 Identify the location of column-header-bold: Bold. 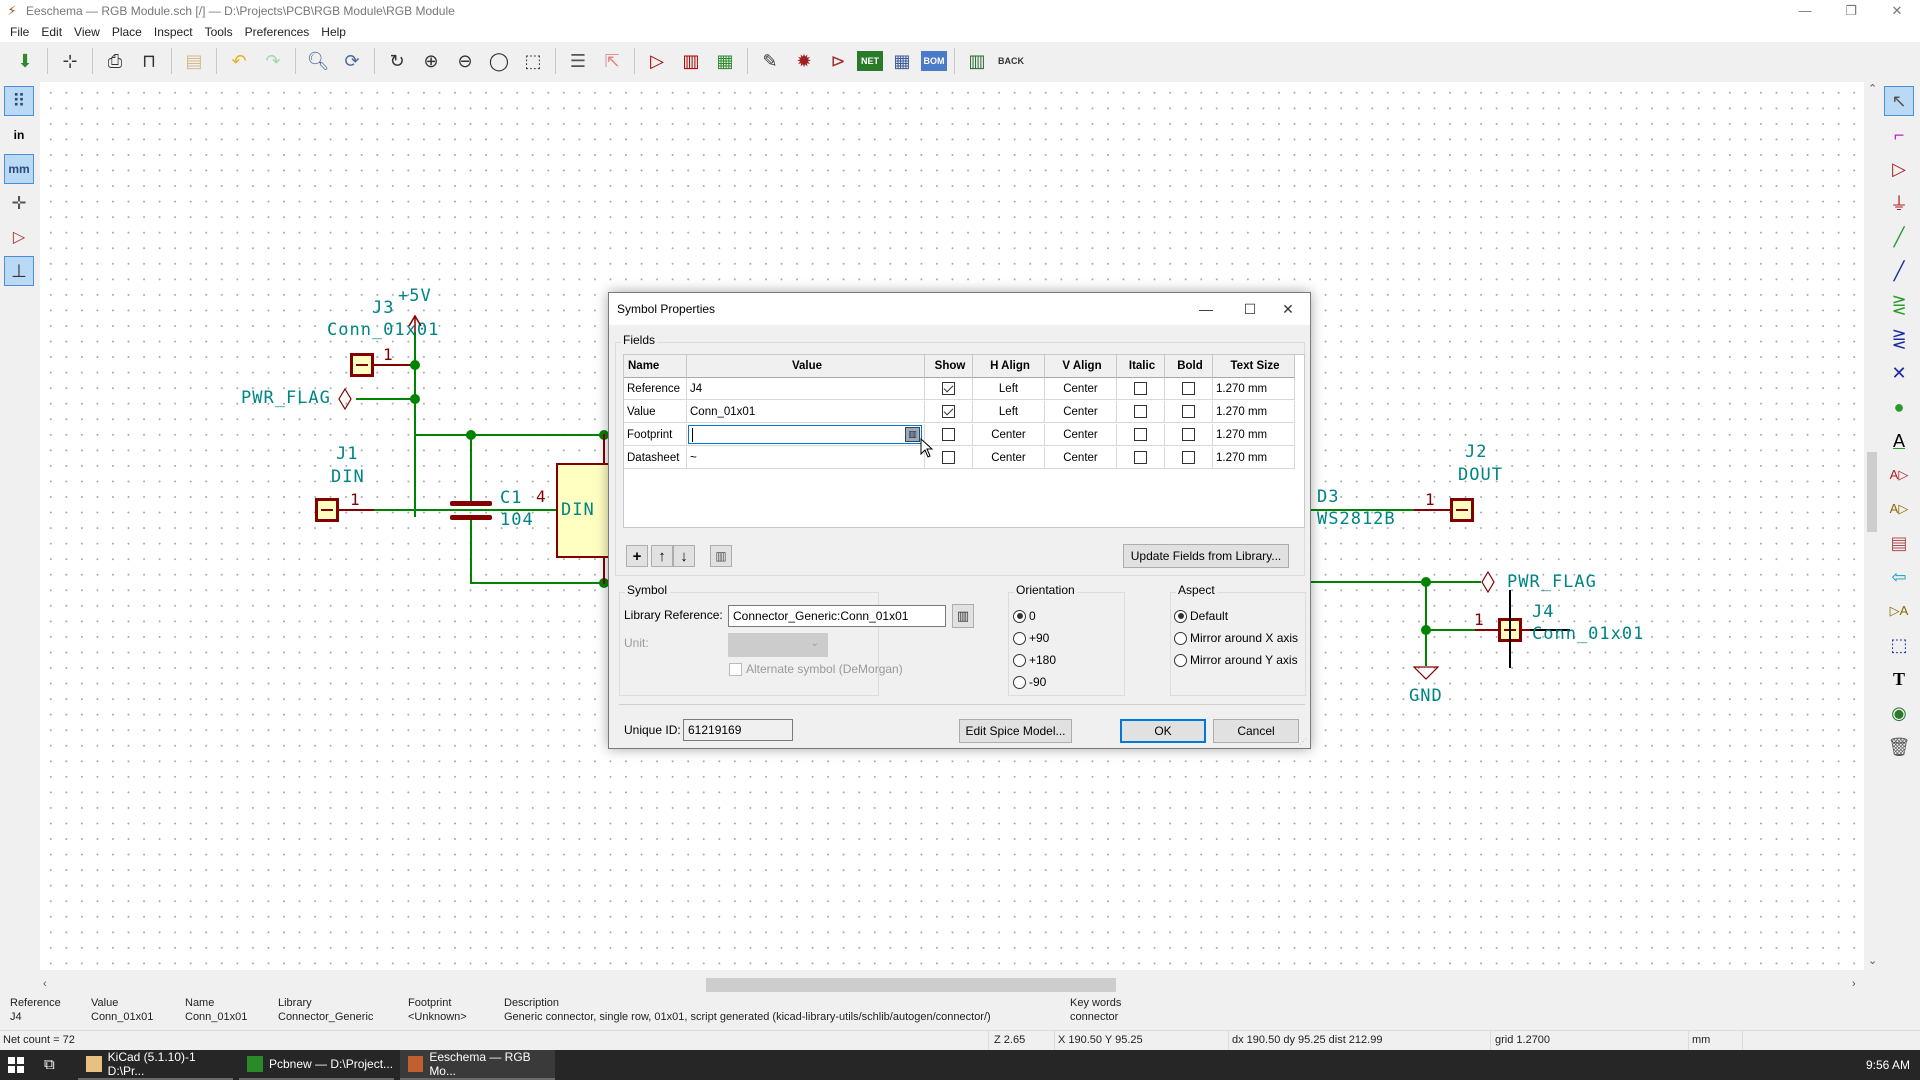
(1189, 366).